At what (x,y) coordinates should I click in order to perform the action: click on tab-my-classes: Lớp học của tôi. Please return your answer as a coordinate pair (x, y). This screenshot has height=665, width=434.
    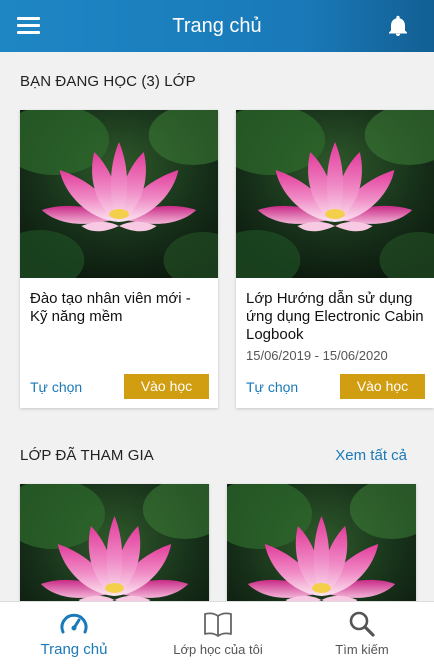
    Looking at the image, I should click on (218, 633).